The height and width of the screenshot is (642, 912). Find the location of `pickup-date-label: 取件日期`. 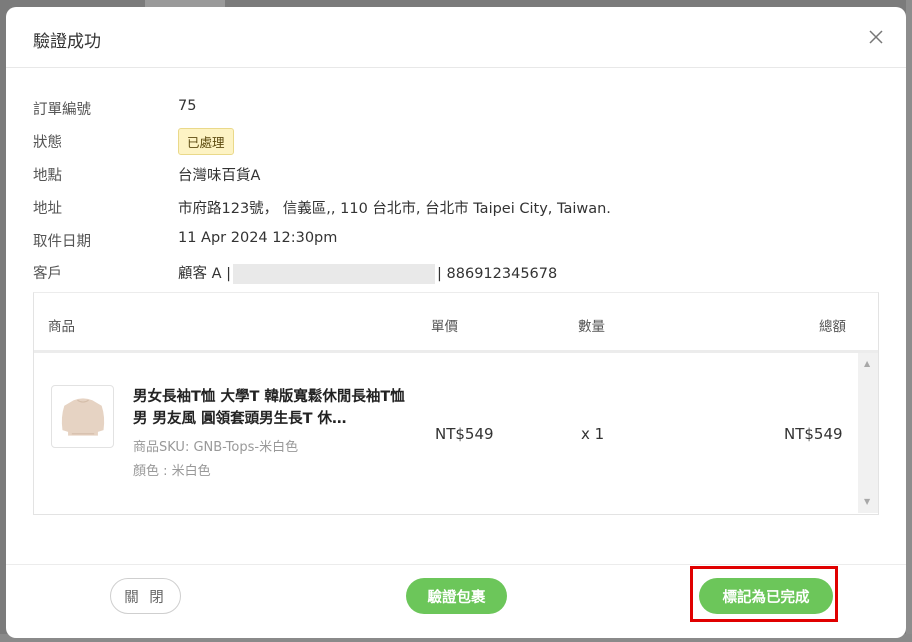

pickup-date-label: 取件日期 is located at coordinates (62, 242).